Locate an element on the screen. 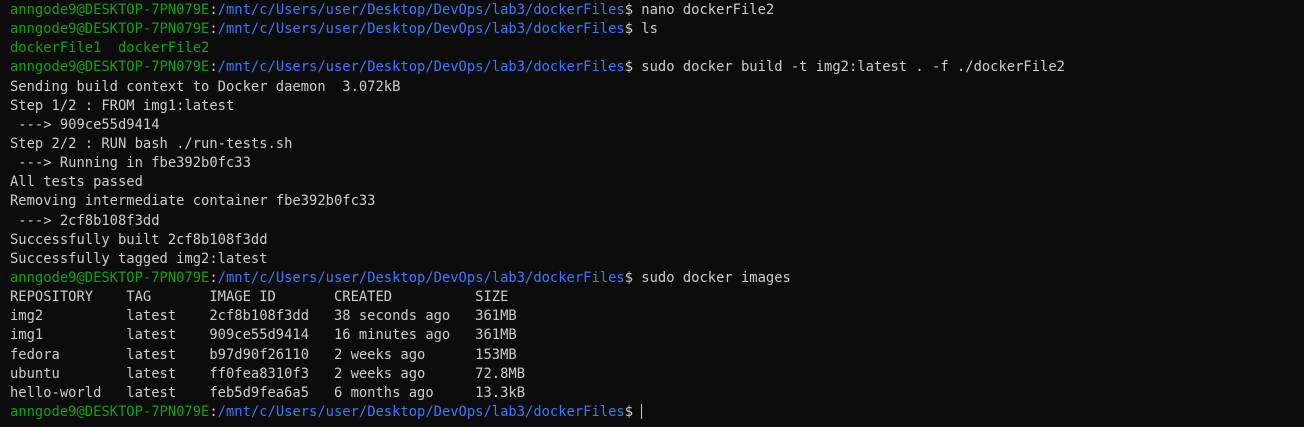  command-text: sudo docker images is located at coordinates (712, 277).